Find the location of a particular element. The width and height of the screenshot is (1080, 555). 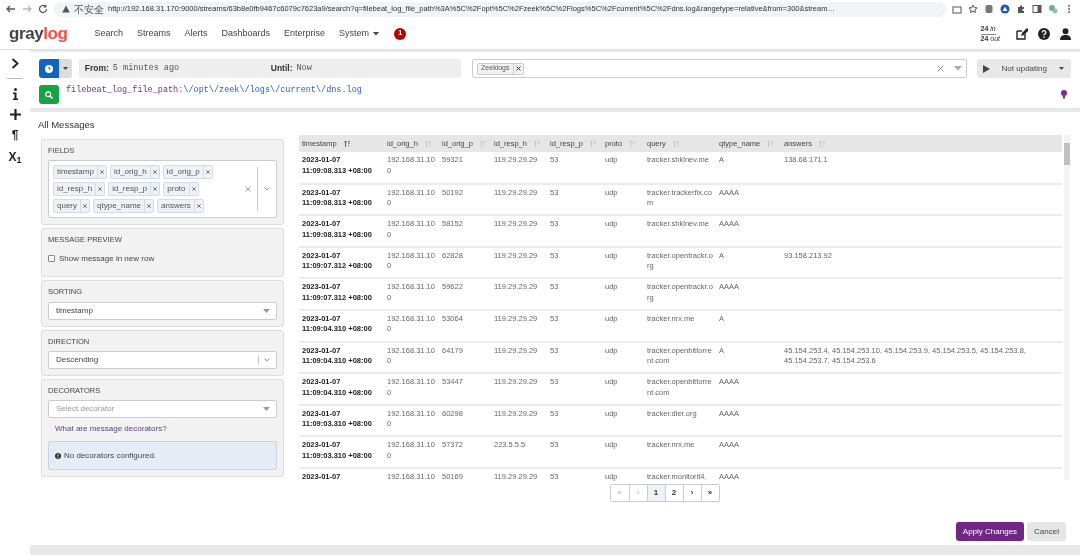

user-icon is located at coordinates (1065, 33).